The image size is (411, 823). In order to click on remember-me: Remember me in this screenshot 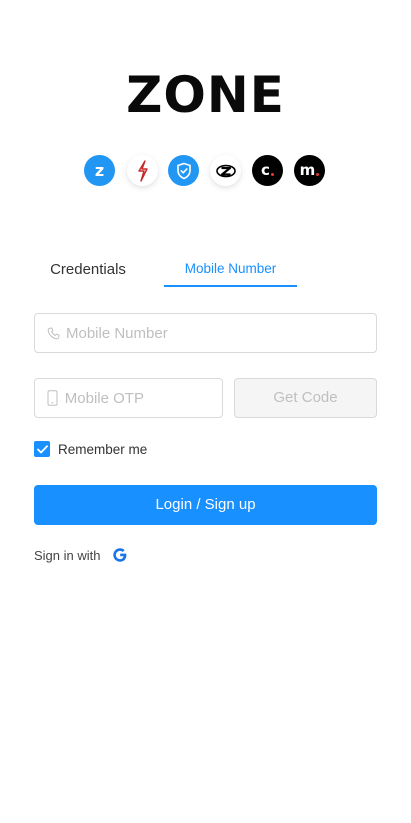, I will do `click(90, 449)`.